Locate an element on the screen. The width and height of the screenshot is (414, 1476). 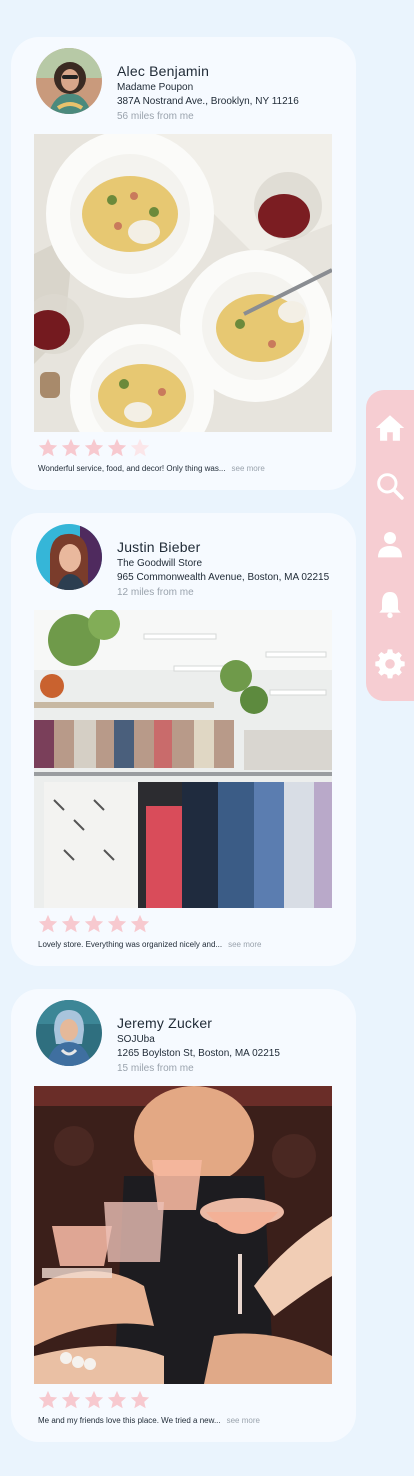
side-nav is located at coordinates (390, 545).